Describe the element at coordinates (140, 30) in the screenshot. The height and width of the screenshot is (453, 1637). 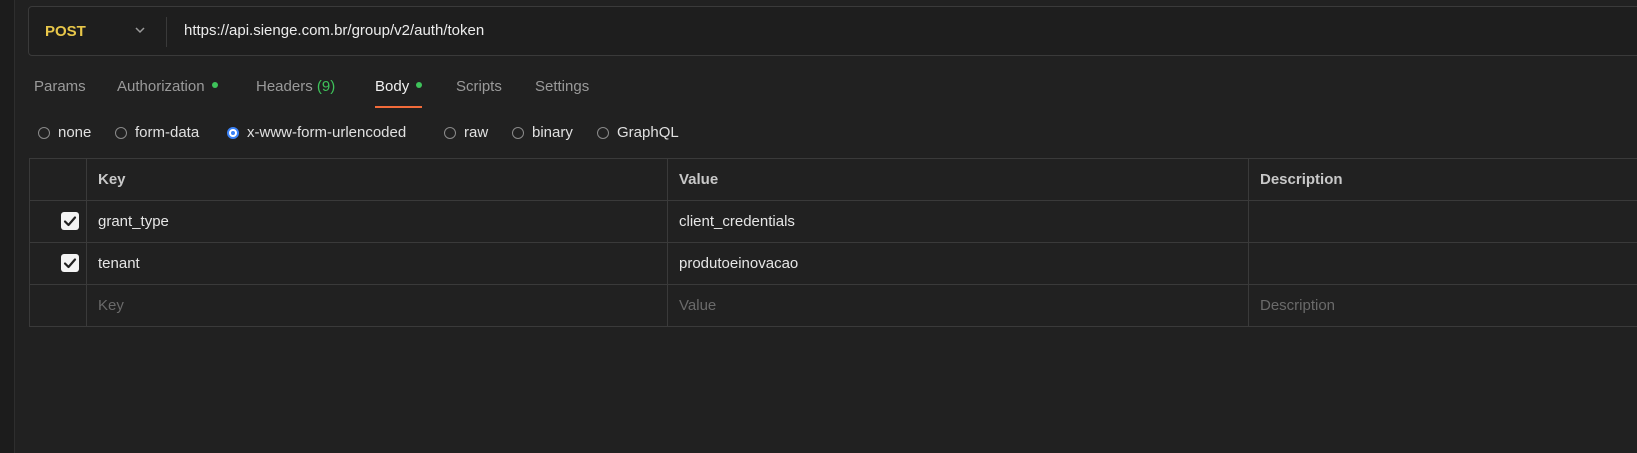
I see `chevron-down-icon` at that location.